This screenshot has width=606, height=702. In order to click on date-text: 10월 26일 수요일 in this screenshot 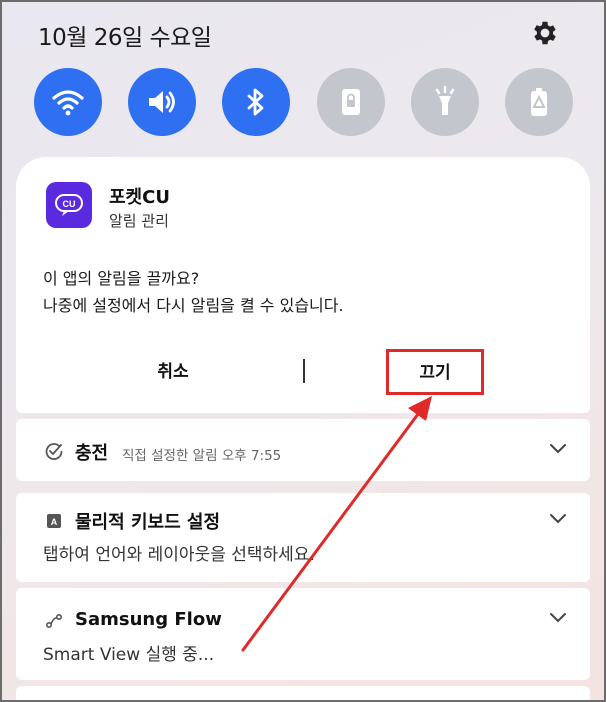, I will do `click(125, 38)`.